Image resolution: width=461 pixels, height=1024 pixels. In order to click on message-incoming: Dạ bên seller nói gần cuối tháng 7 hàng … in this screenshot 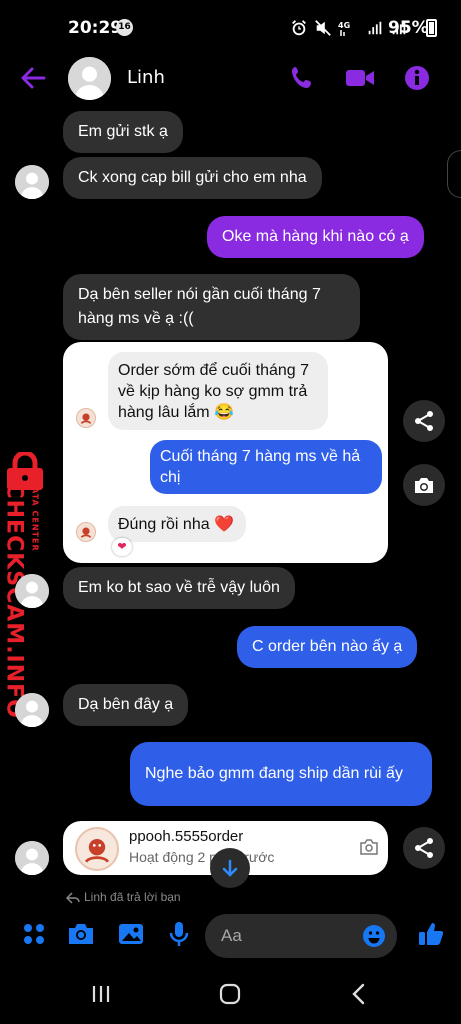, I will do `click(211, 307)`.